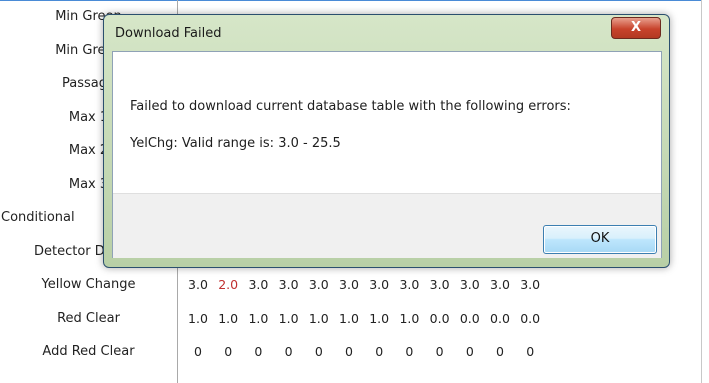  I want to click on grid-row: Add Red Clear 0 0 0 0 0 0 0 0 0 0 0 0, so click(350, 351).